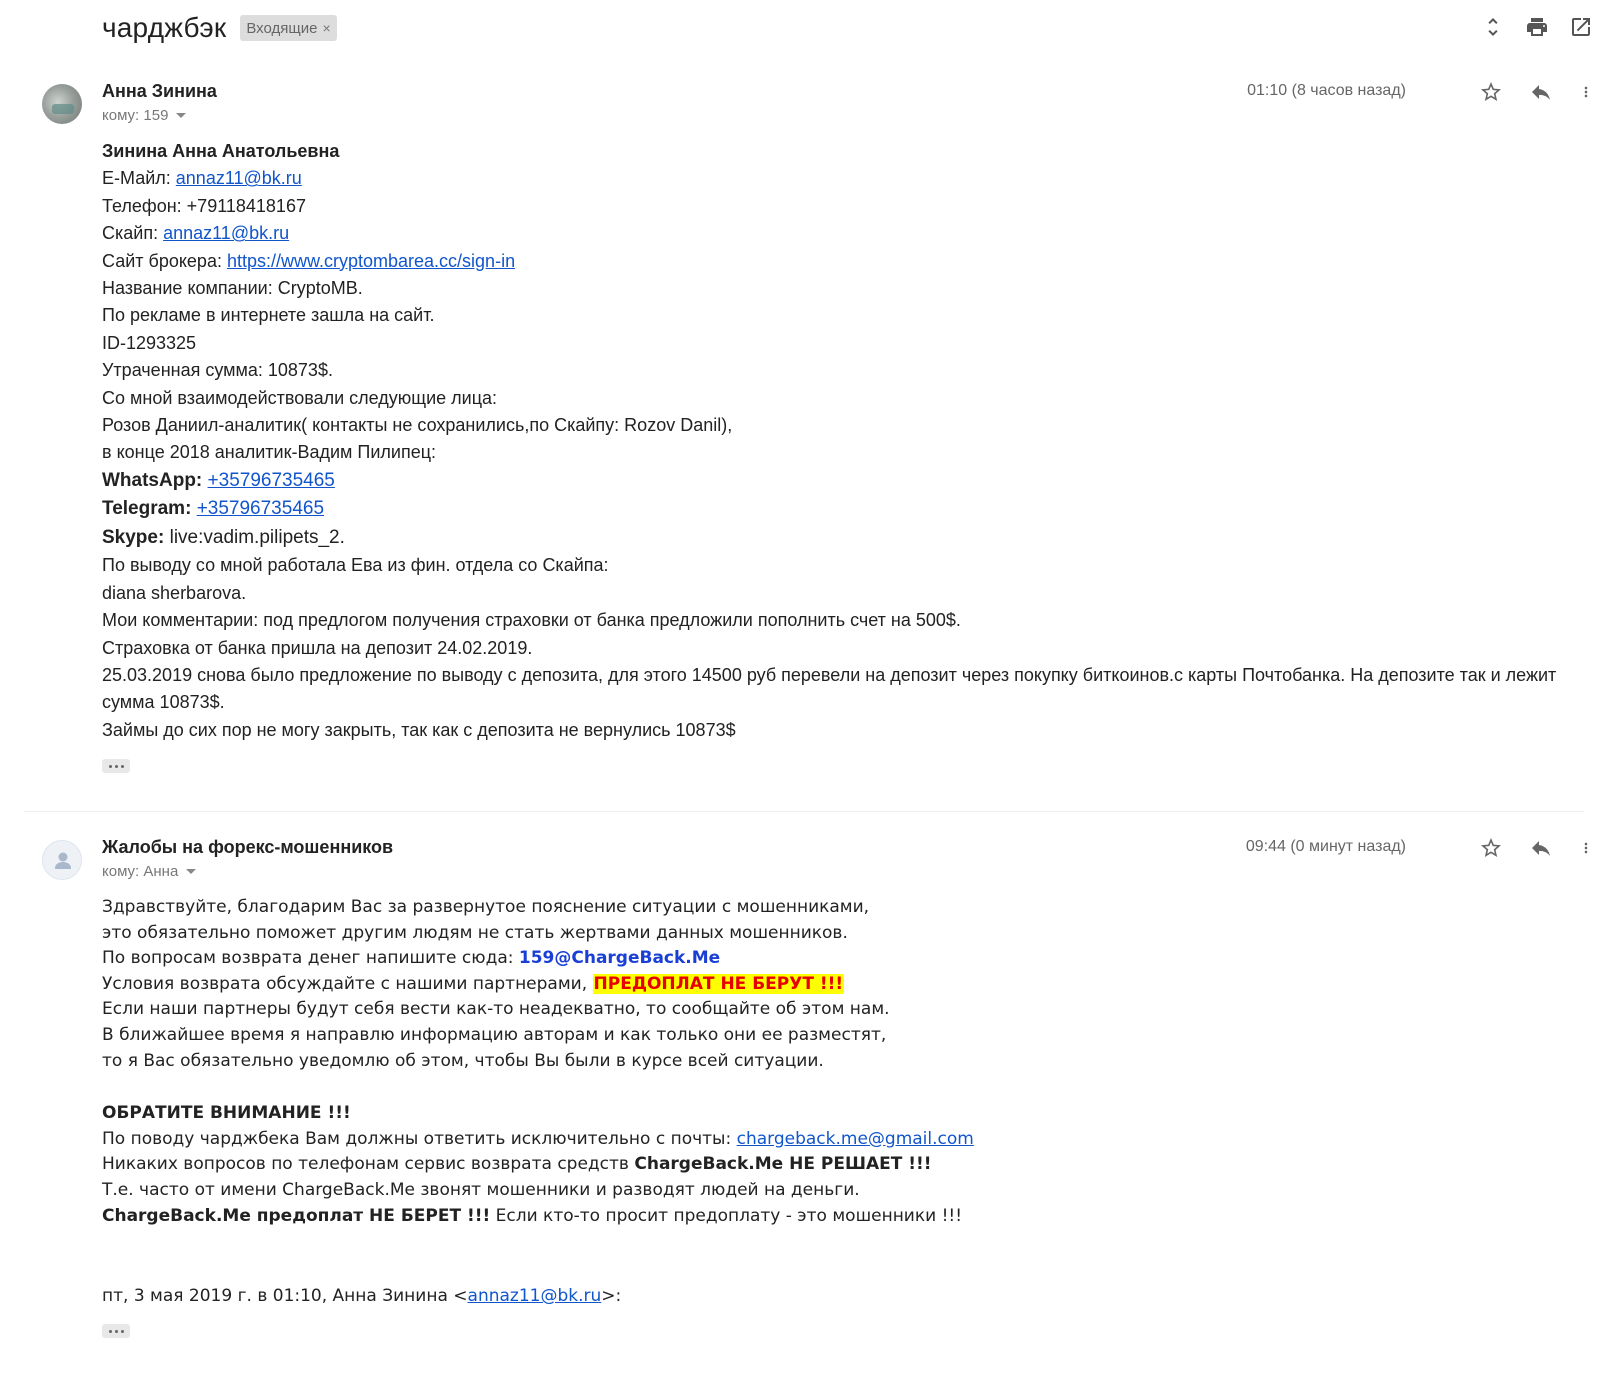  I want to click on body-line-id: ID-1293325, so click(149, 342).